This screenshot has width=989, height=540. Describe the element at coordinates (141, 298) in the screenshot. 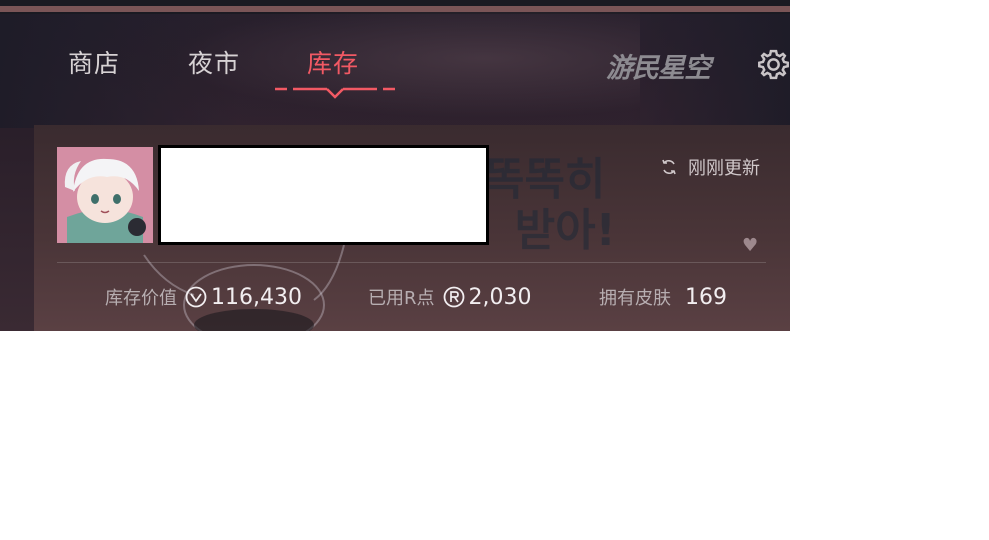

I see `stat-inventory-value-label: 库存价值` at that location.